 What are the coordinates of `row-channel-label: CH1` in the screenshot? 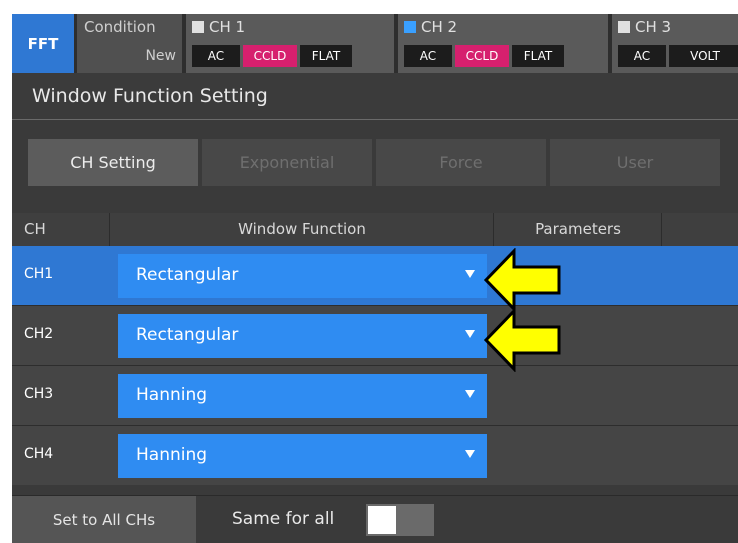 It's located at (39, 274).